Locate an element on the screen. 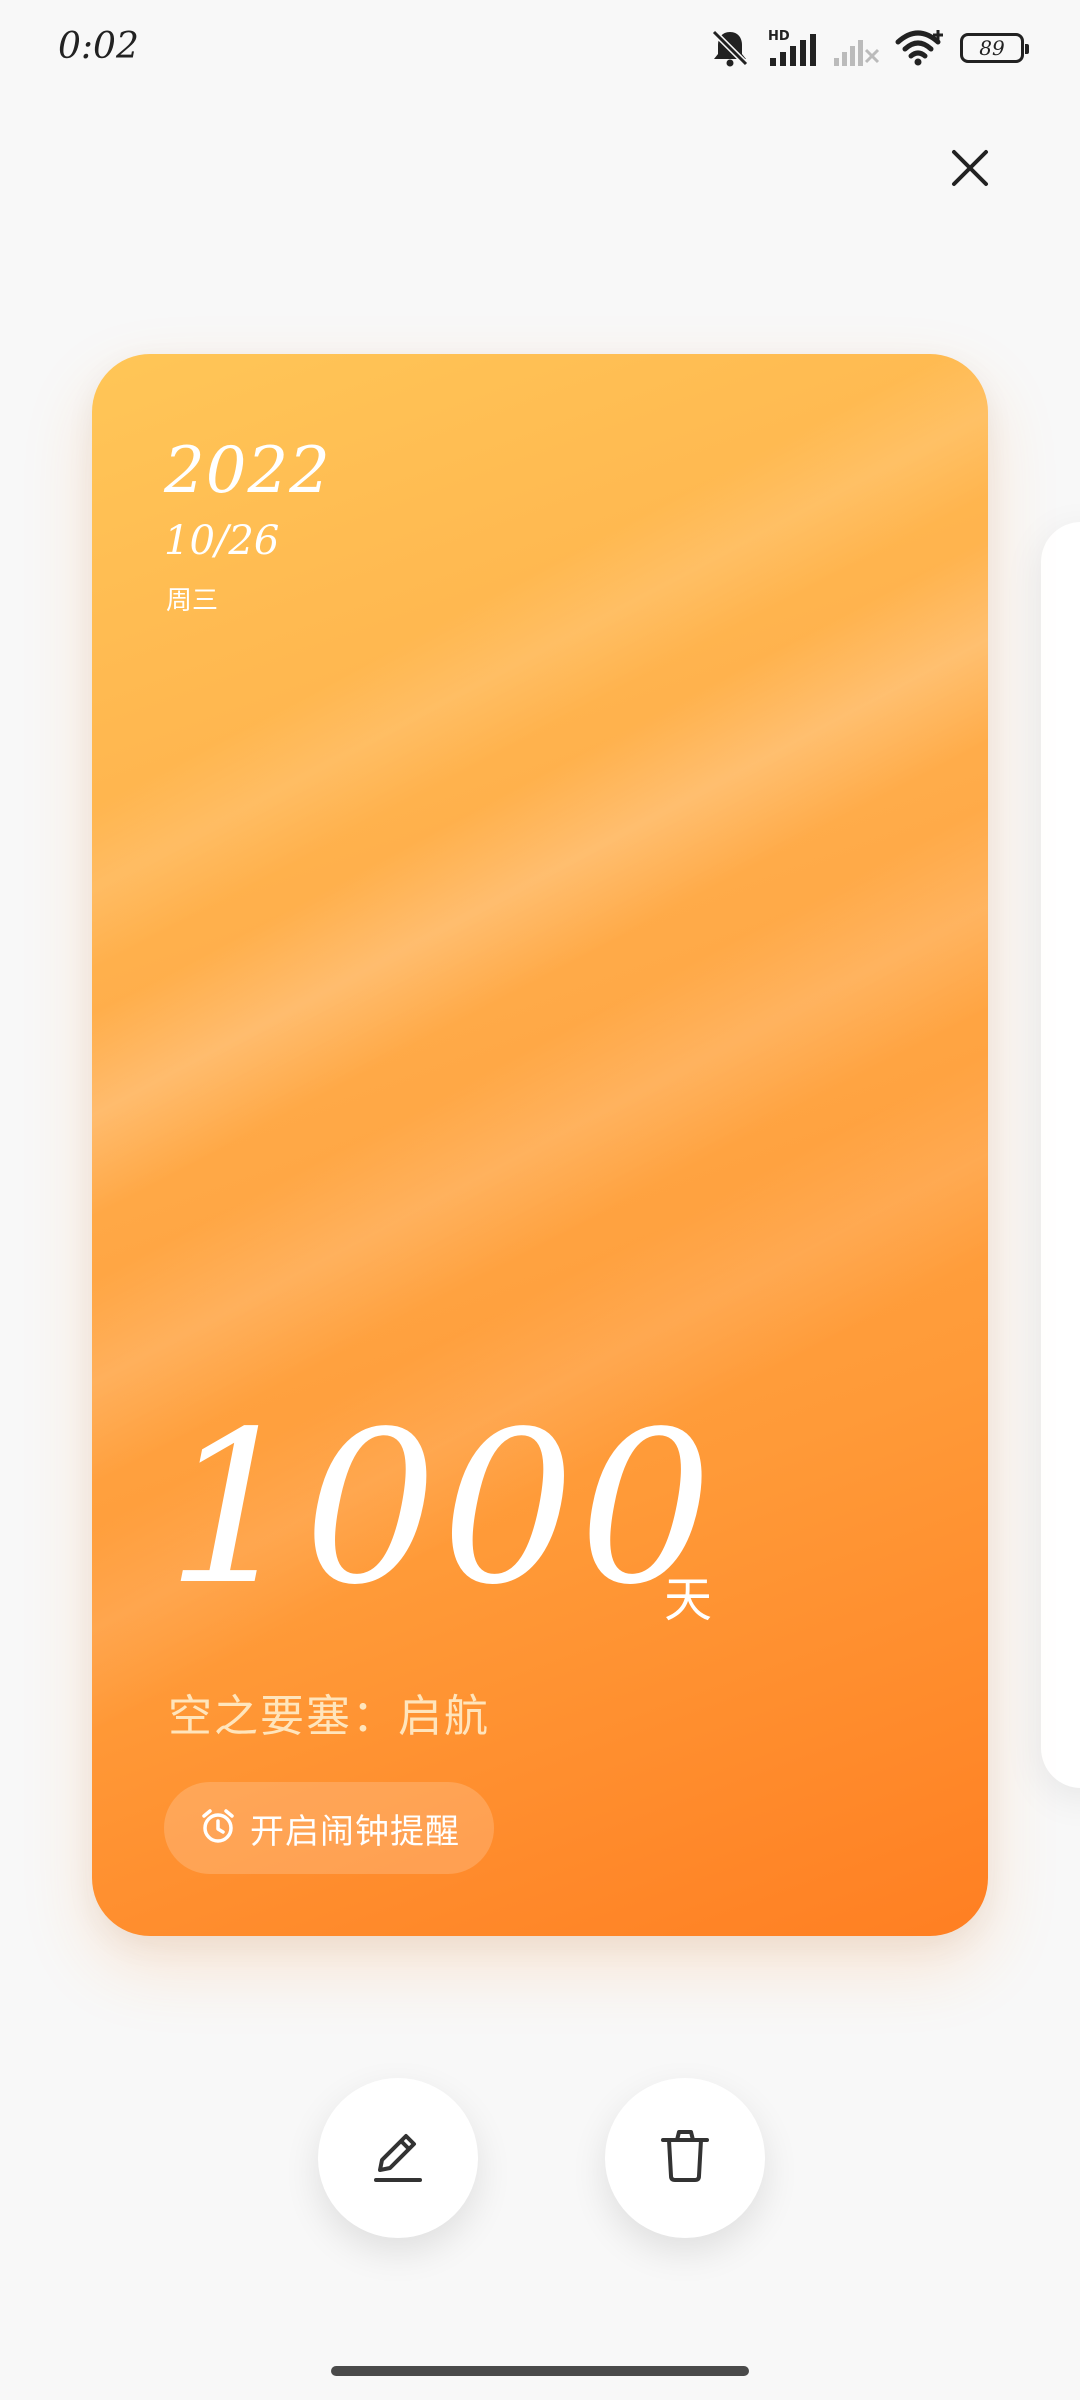 The image size is (1080, 2400). network-label: HD is located at coordinates (779, 36).